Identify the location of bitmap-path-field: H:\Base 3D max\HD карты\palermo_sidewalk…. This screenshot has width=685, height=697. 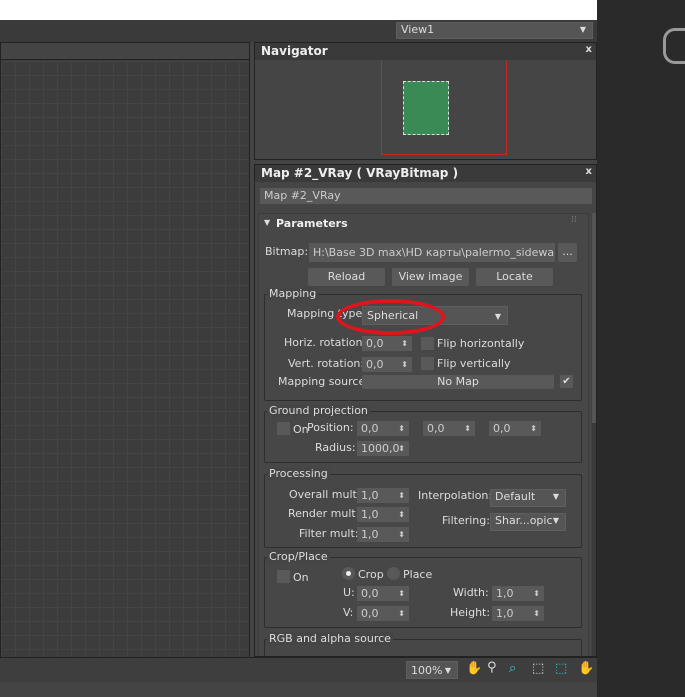
(432, 252).